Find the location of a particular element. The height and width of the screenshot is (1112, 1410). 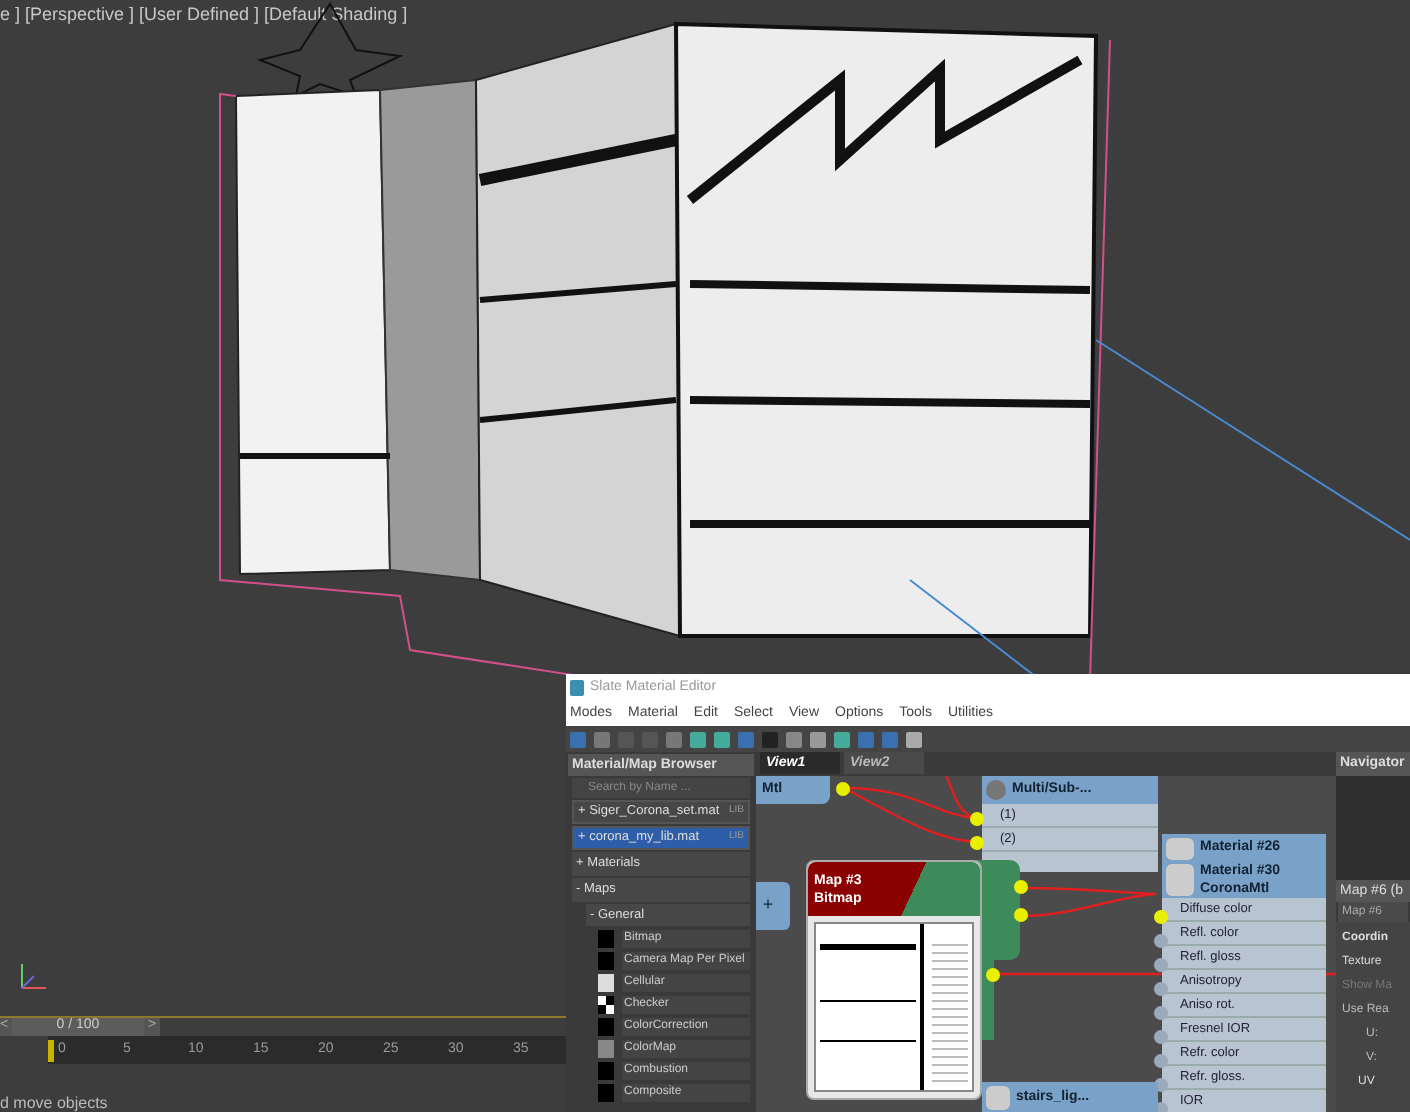

navigator-view is located at coordinates (1373, 828).